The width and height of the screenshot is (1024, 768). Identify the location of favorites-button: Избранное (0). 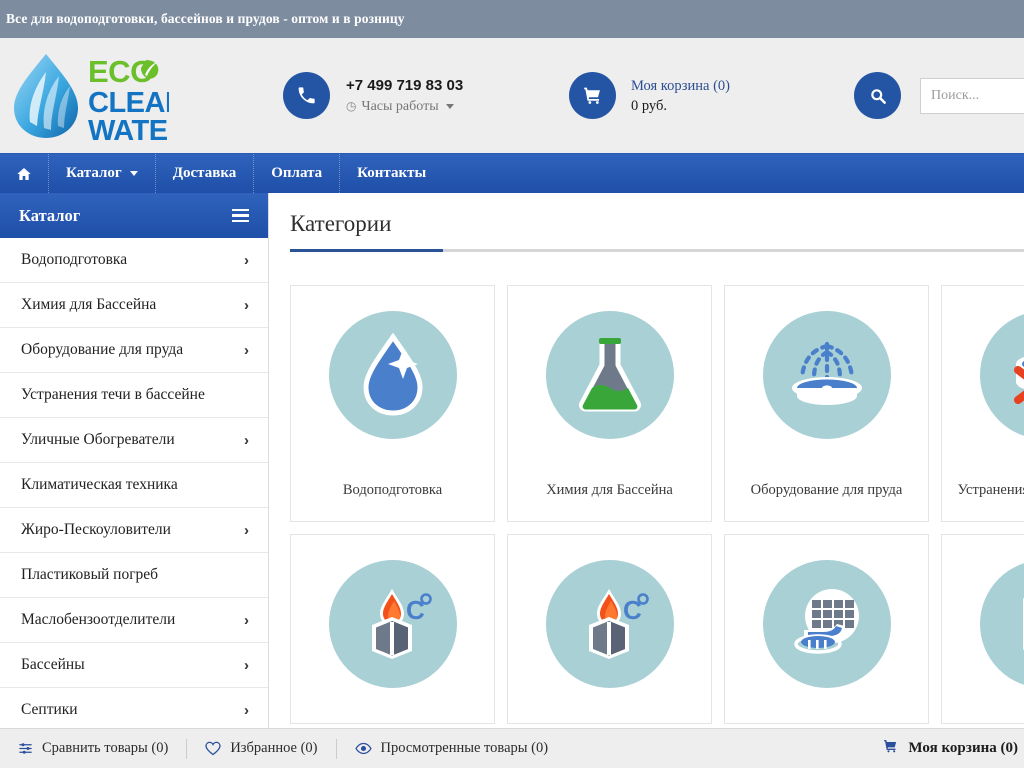
(261, 748).